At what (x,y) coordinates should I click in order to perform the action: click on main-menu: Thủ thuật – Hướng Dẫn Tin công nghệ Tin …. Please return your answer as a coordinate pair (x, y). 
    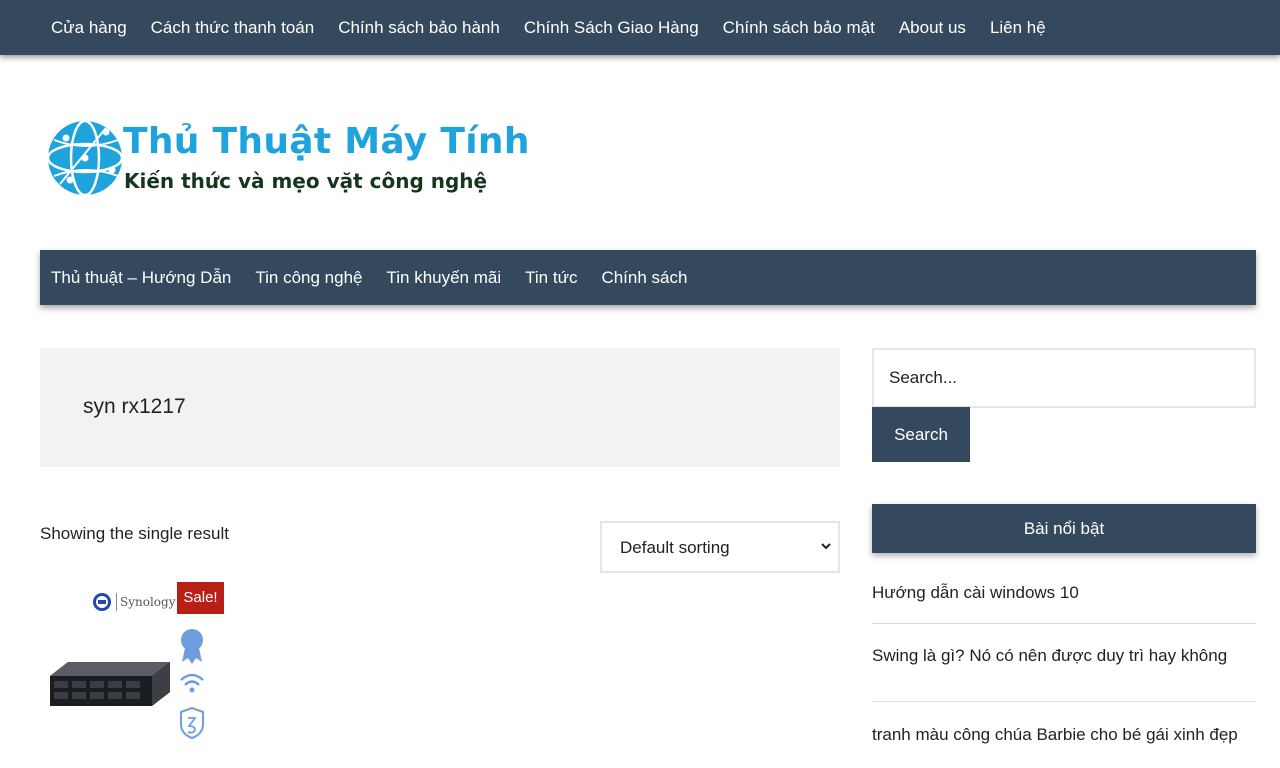
    Looking at the image, I should click on (648, 277).